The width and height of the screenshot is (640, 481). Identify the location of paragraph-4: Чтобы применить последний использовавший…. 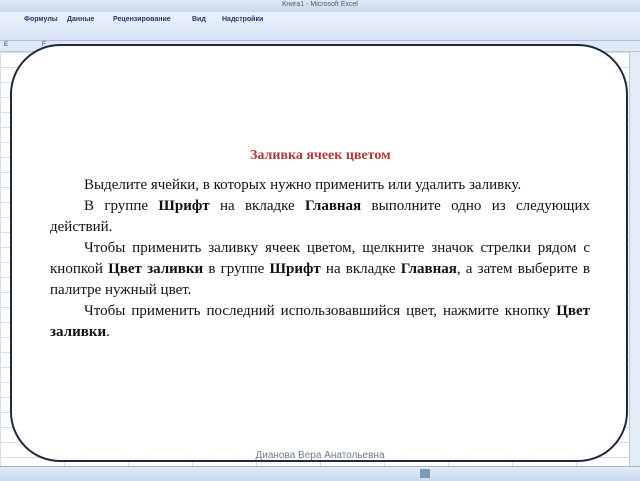
(320, 322).